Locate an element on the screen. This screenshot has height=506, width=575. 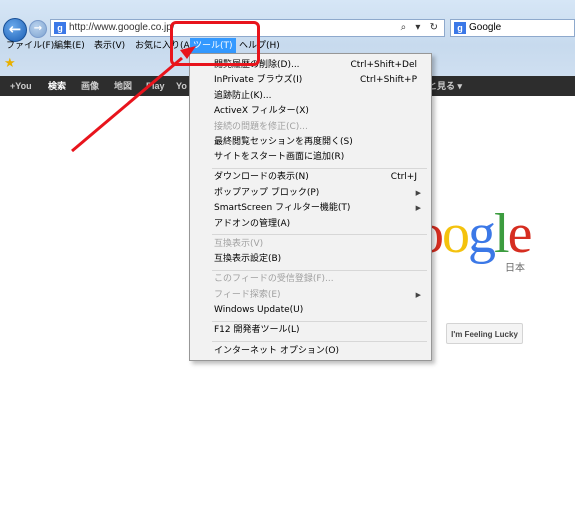
annotation-arrow-head is located at coordinates (188, 52).